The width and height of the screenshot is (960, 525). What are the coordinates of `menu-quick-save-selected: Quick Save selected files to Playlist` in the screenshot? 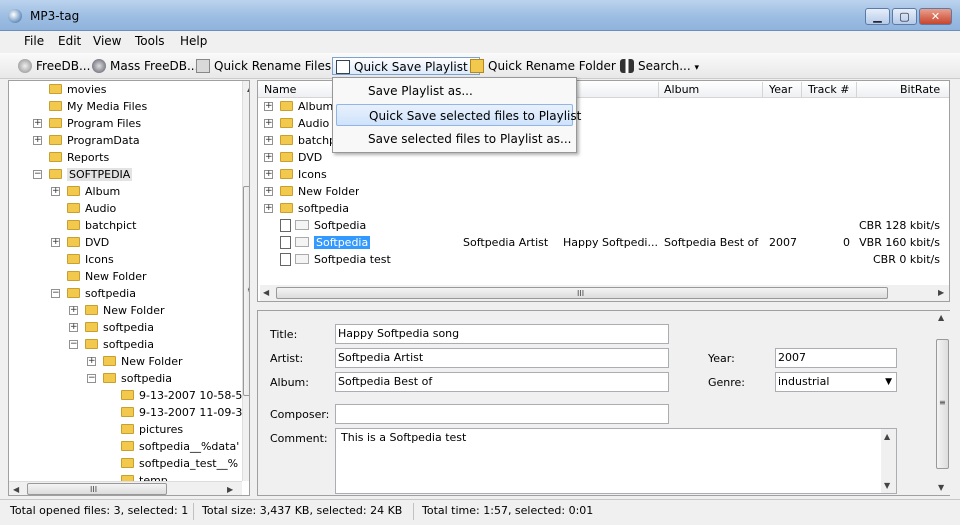 It's located at (458, 115).